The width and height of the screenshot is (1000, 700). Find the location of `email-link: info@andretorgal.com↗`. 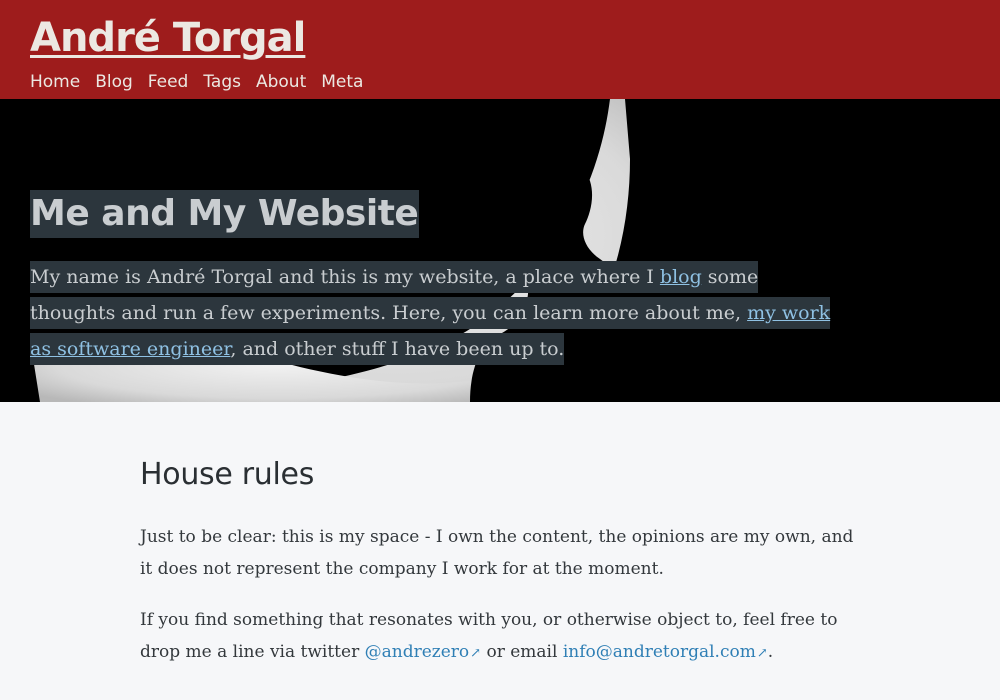

email-link: info@andretorgal.com↗ is located at coordinates (665, 652).